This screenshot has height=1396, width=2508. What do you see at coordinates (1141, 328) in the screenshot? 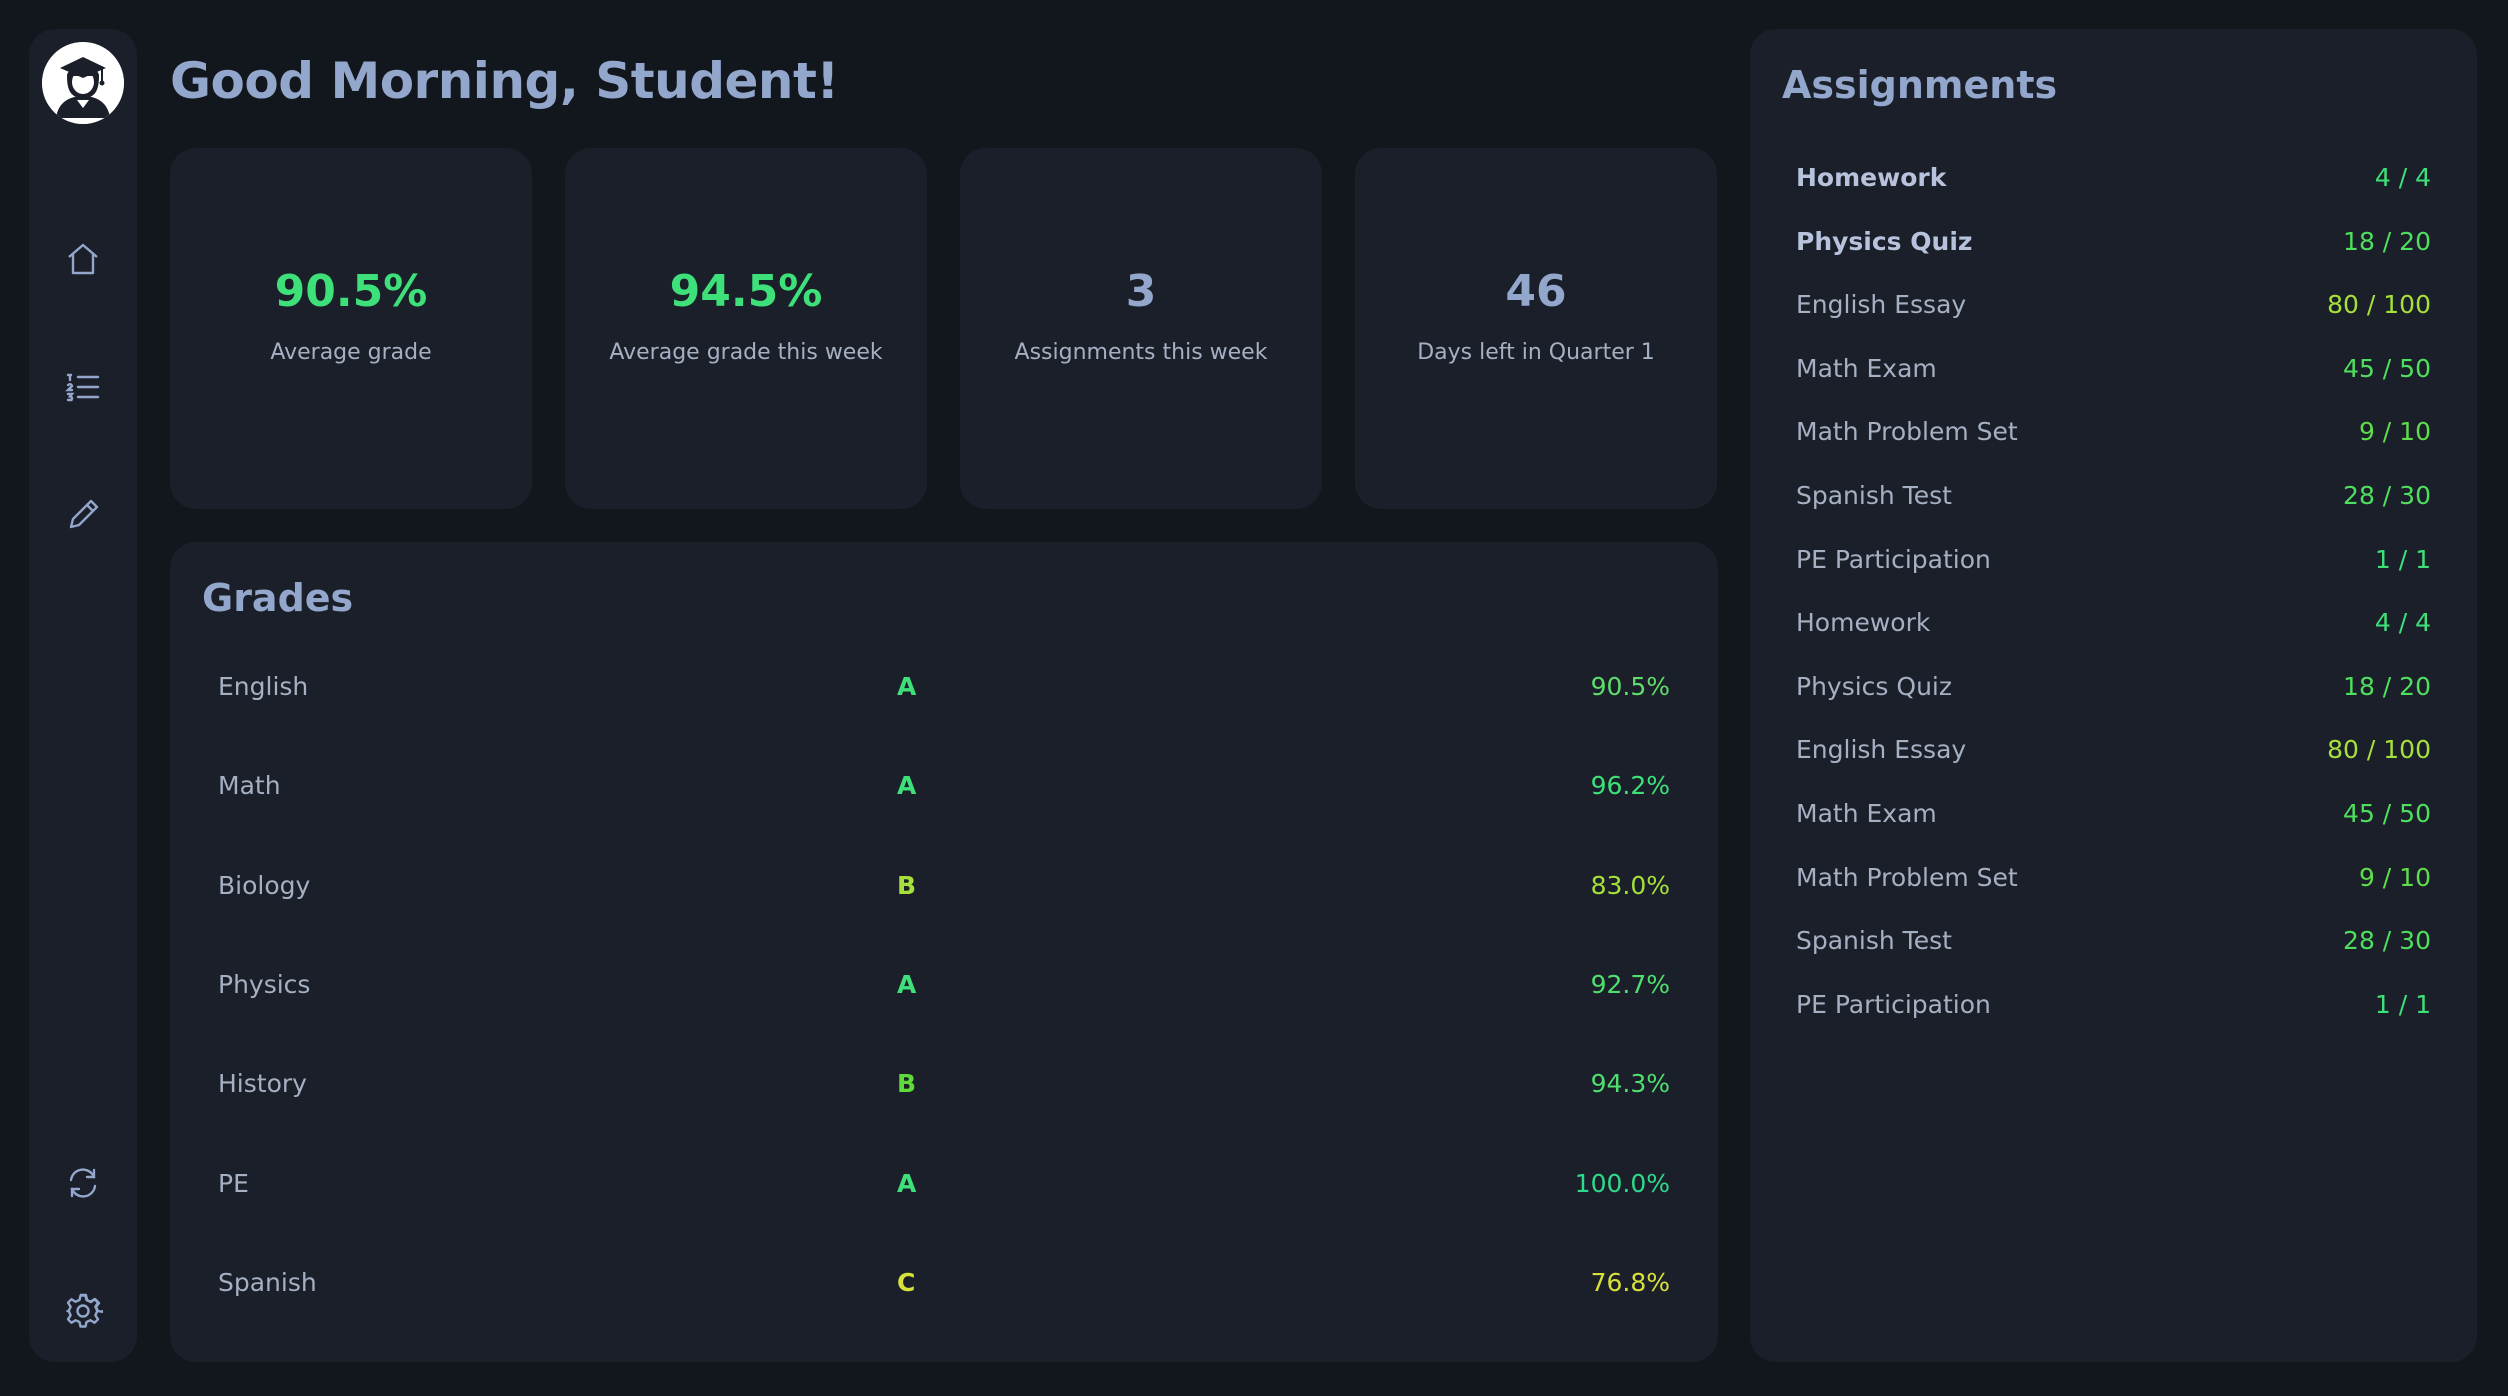
I see `stat-card-assignments-week: 3 Assignments this week` at bounding box center [1141, 328].